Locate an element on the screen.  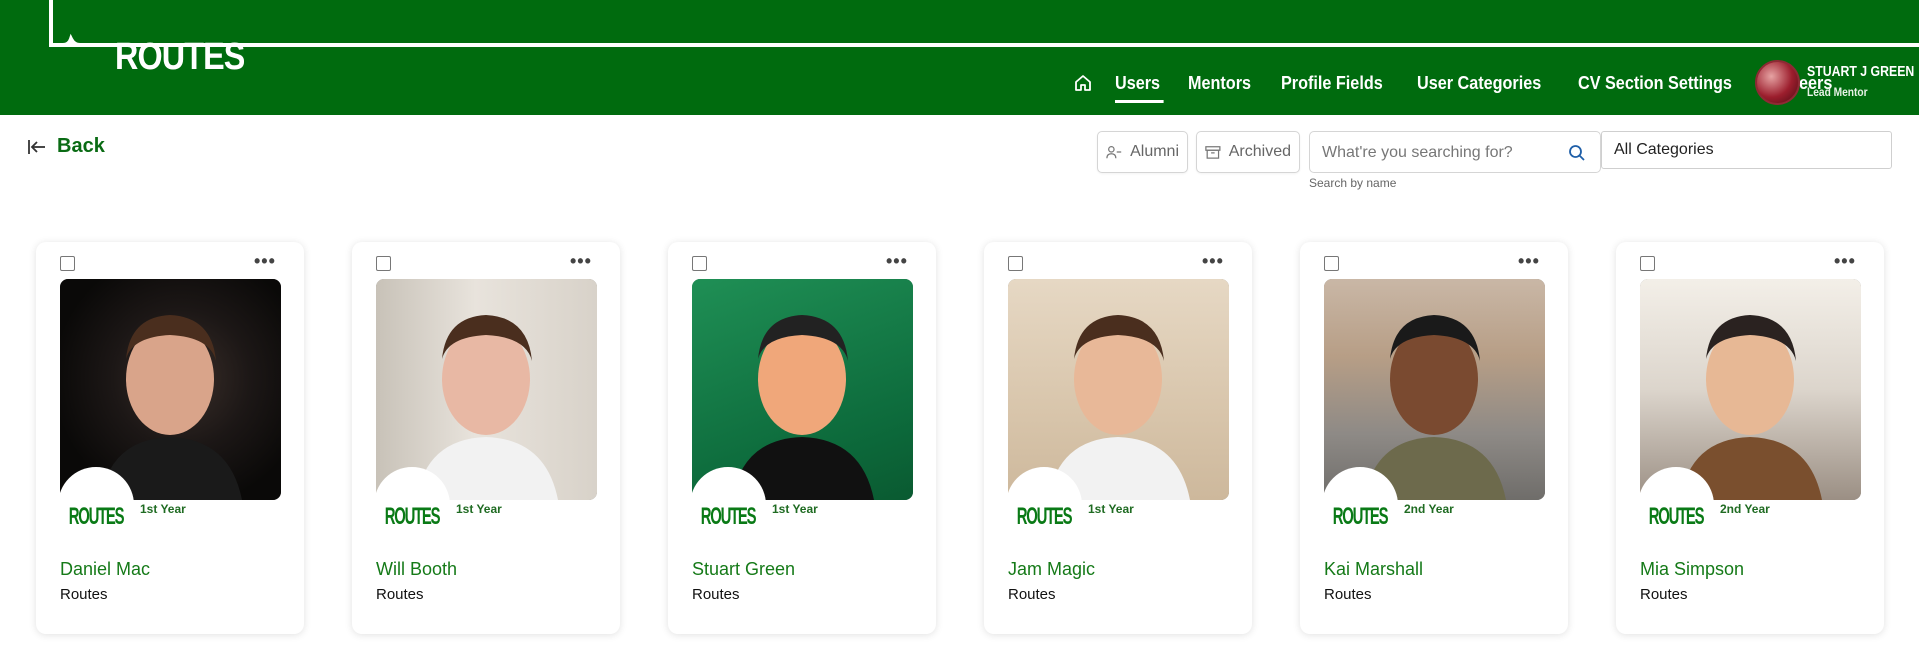
search-icon is located at coordinates (1577, 153).